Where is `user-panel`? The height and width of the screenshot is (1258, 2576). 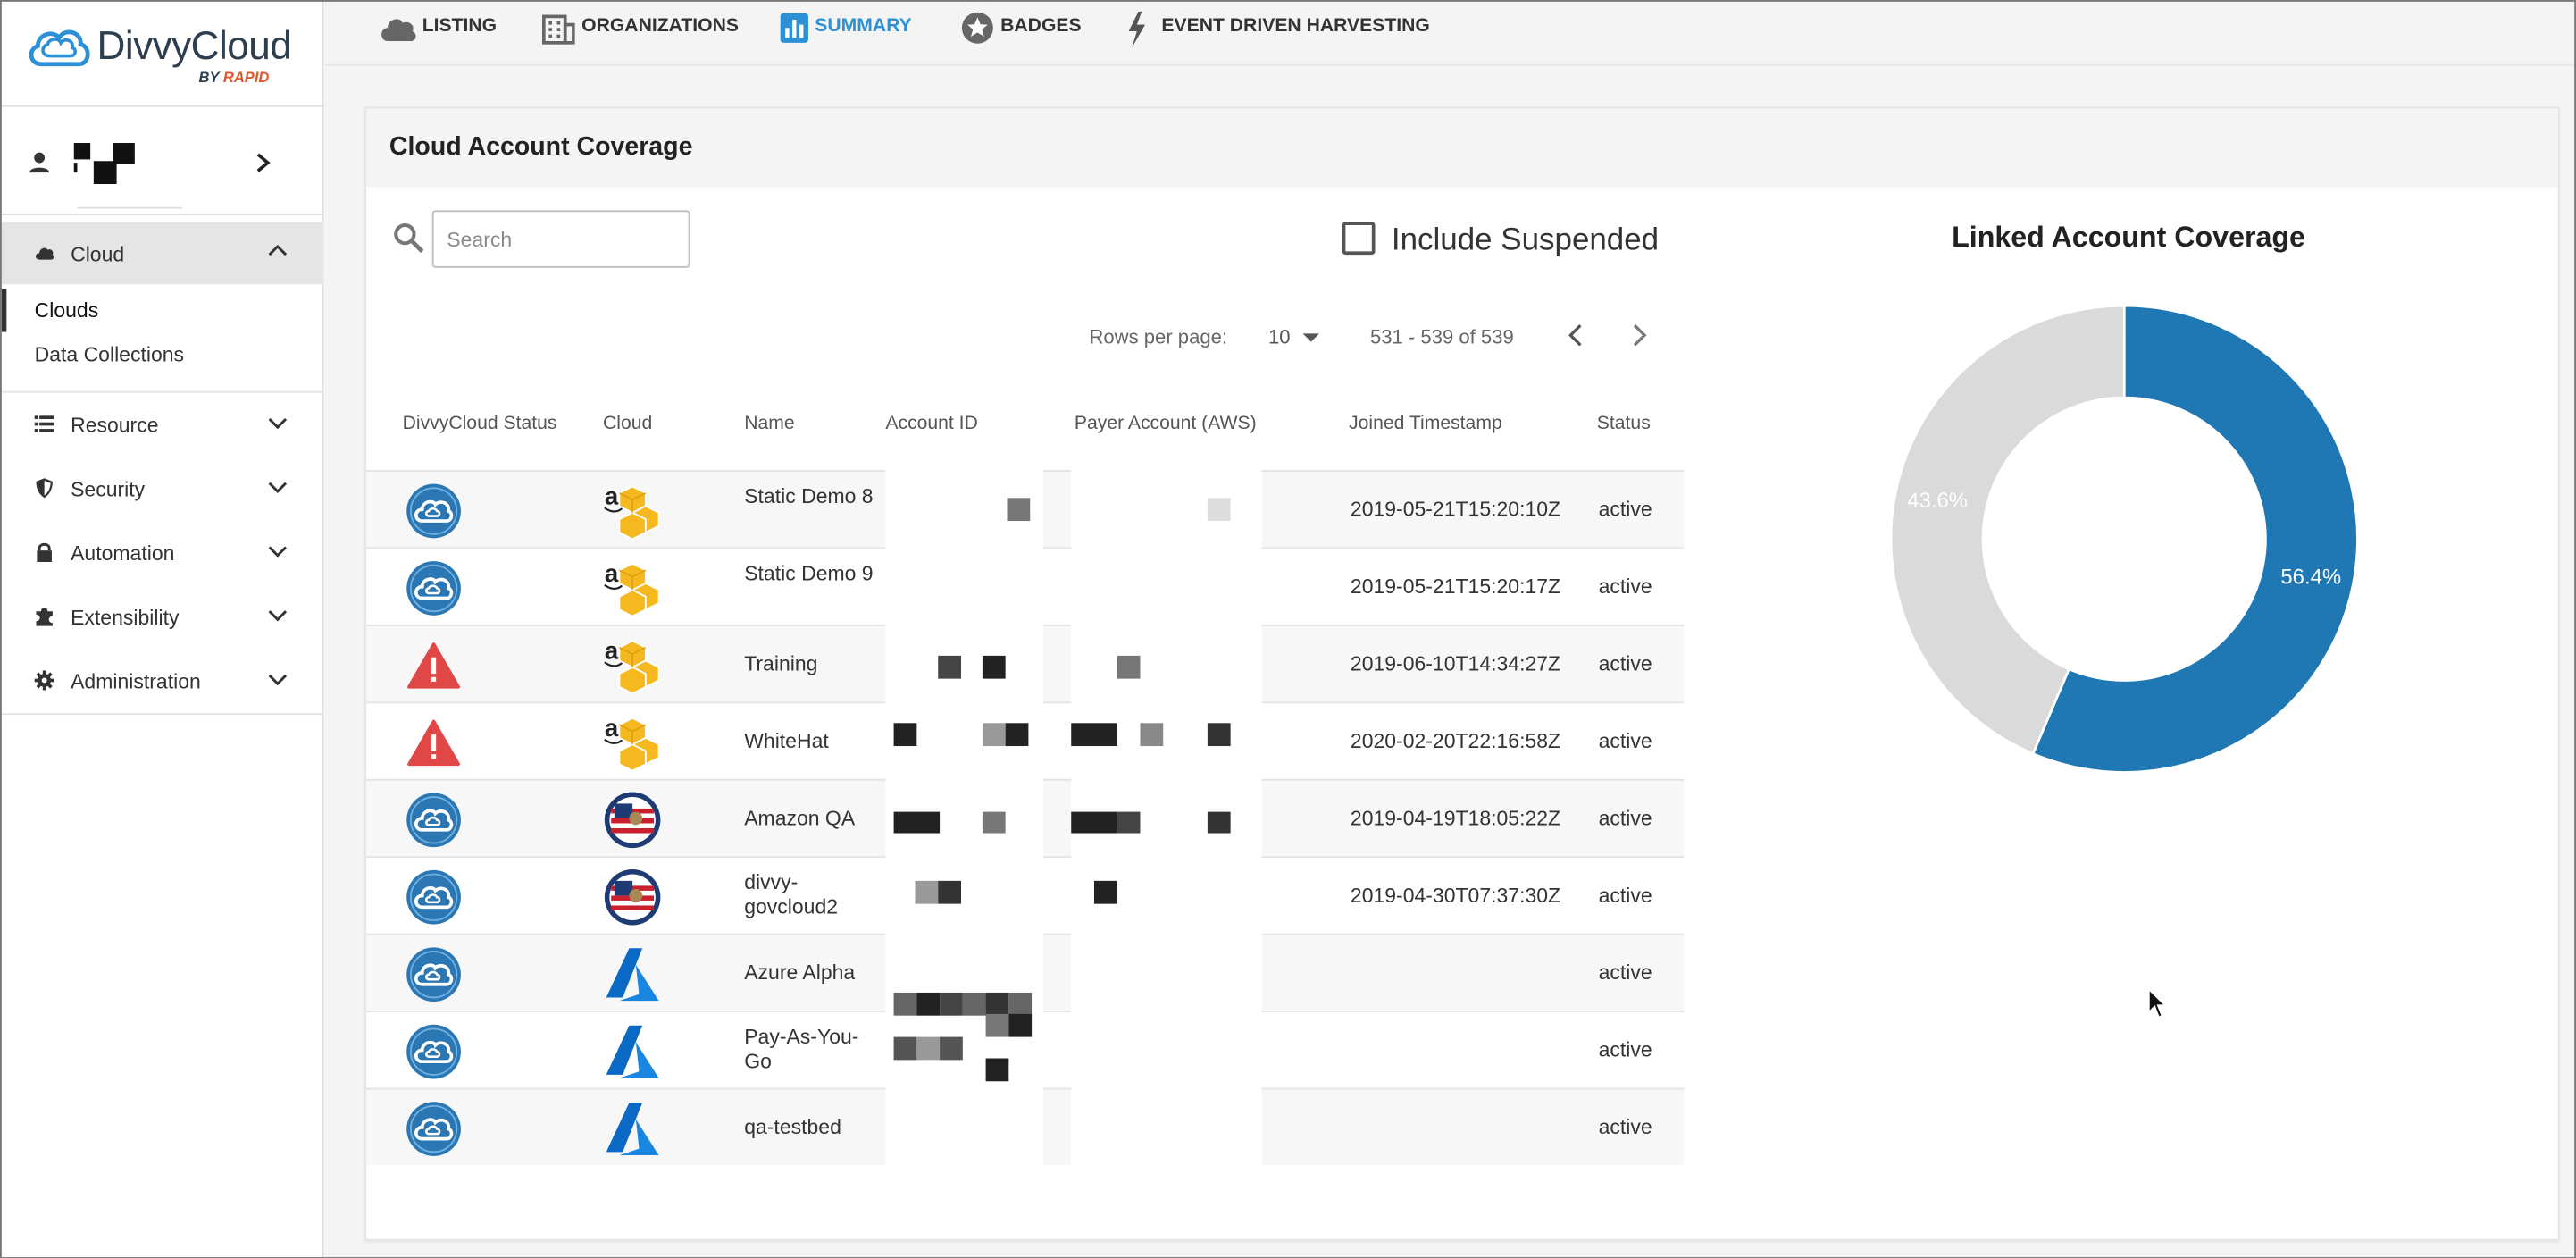 user-panel is located at coordinates (163, 162).